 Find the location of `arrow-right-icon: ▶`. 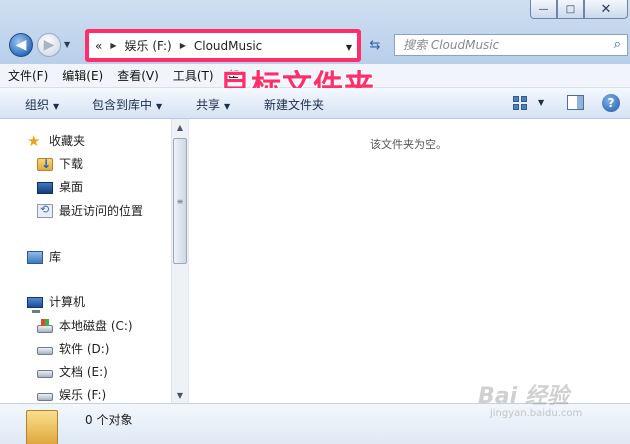

arrow-right-icon: ▶ is located at coordinates (49, 45).